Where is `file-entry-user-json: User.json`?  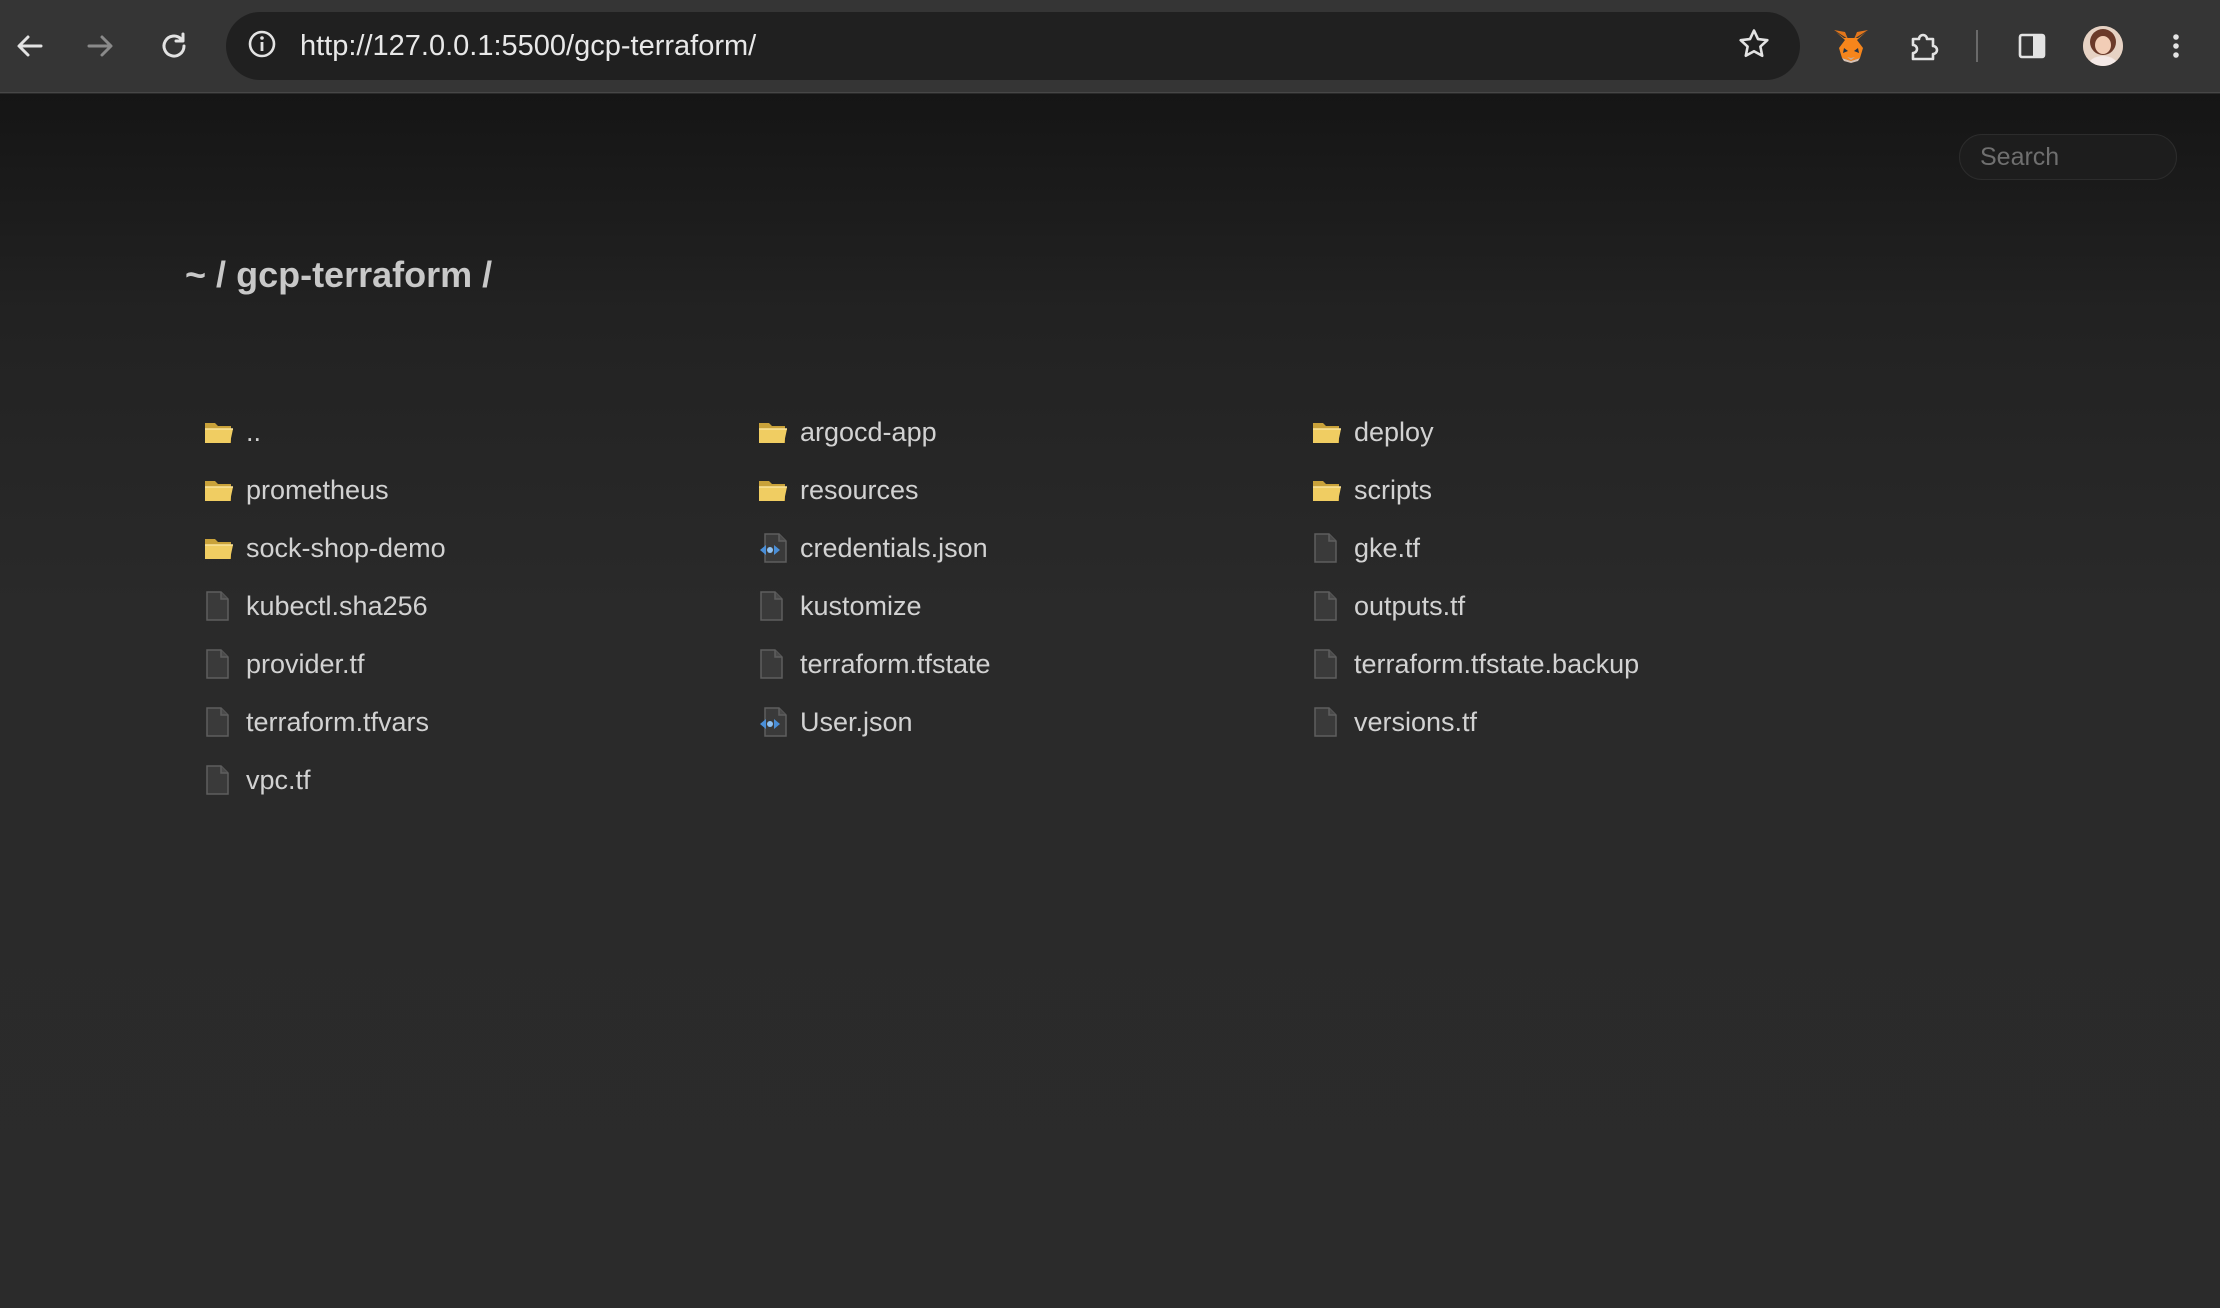
file-entry-user-json: User.json is located at coordinates (1035, 722).